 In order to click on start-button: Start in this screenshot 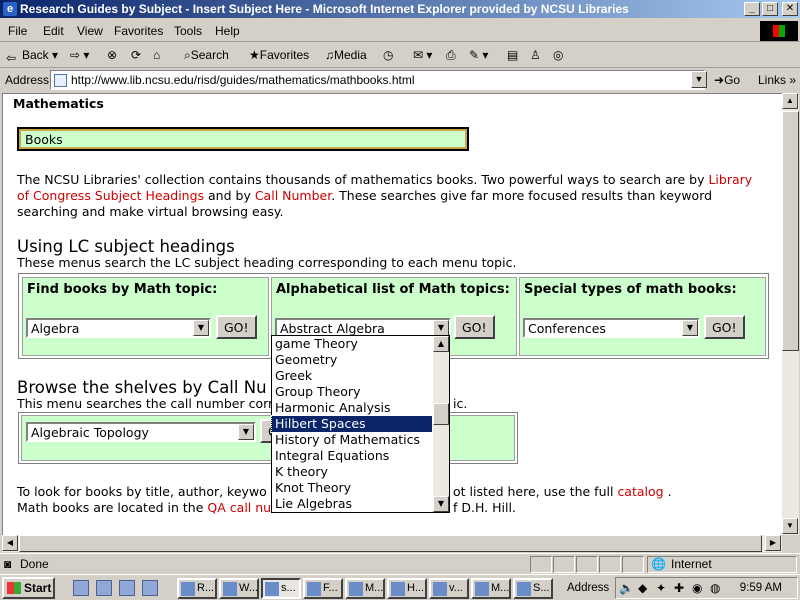, I will do `click(28, 588)`.